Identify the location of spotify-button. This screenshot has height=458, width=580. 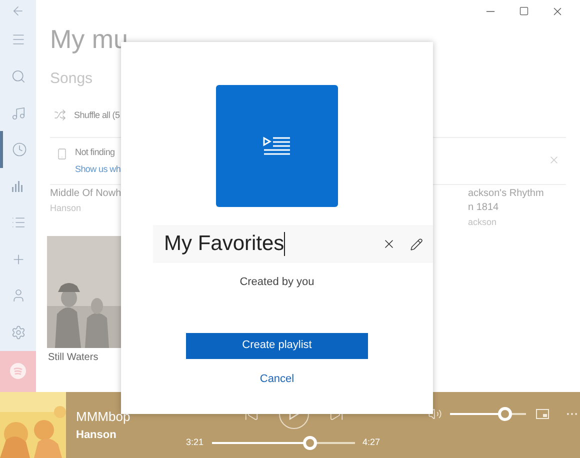
(18, 371).